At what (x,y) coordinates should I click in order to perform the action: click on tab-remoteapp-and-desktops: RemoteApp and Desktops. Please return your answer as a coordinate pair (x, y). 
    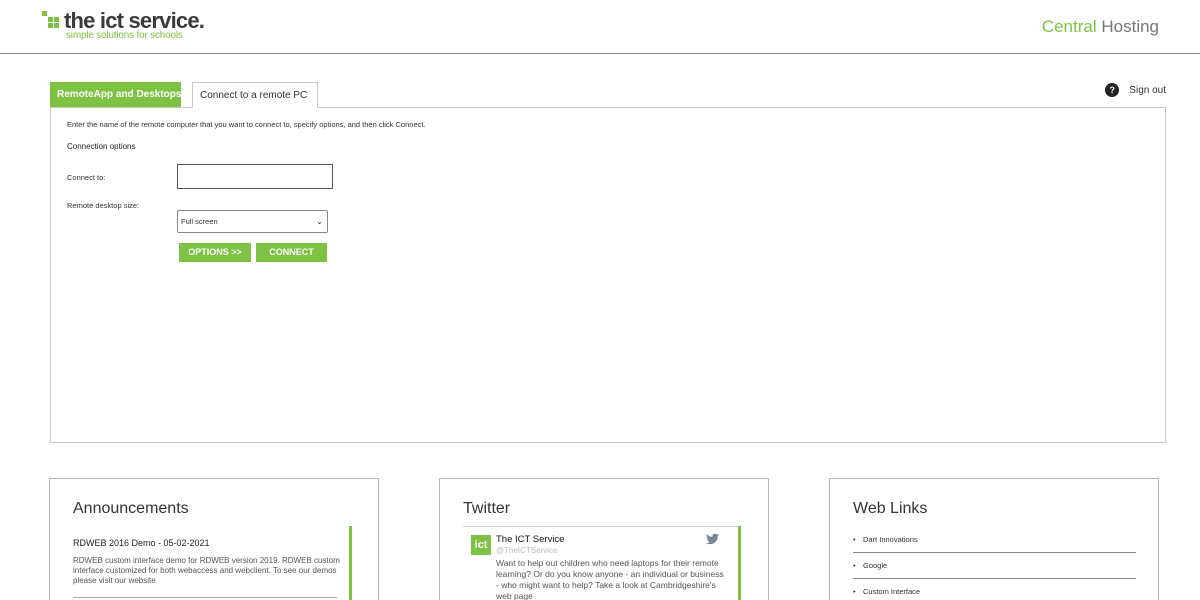
    Looking at the image, I should click on (115, 94).